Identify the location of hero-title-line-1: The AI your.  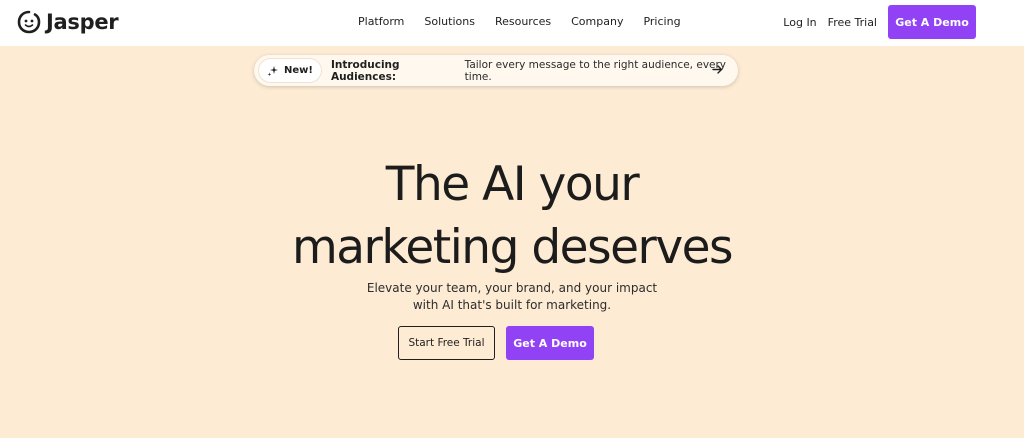
(512, 184).